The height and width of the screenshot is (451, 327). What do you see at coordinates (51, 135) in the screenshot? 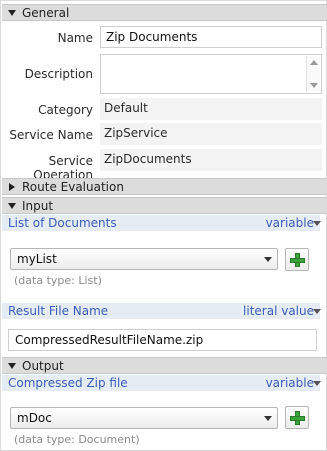
I see `service-name-label: Service Name` at bounding box center [51, 135].